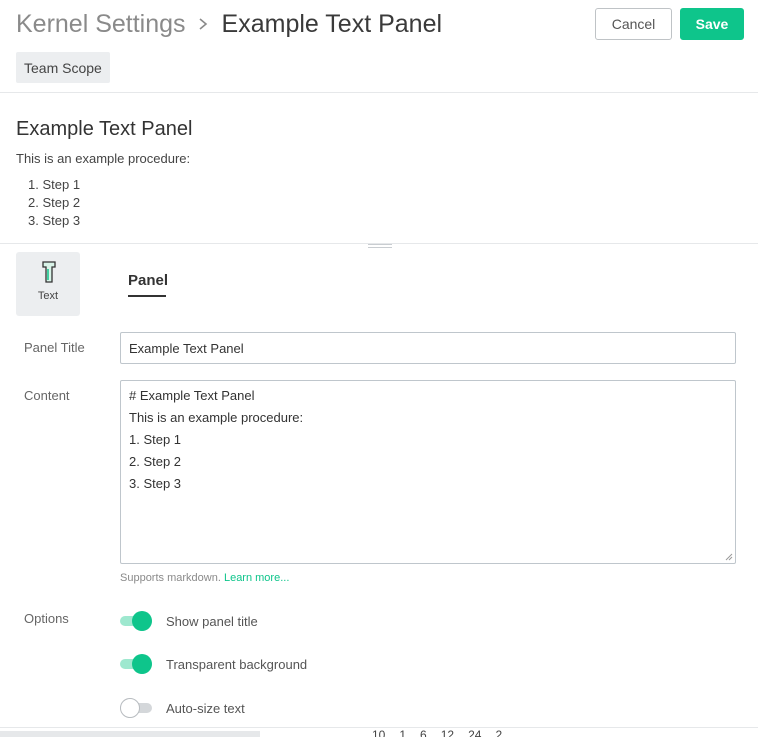 This screenshot has width=758, height=737. What do you see at coordinates (103, 158) in the screenshot?
I see `preview-intro: This is an example procedure:` at bounding box center [103, 158].